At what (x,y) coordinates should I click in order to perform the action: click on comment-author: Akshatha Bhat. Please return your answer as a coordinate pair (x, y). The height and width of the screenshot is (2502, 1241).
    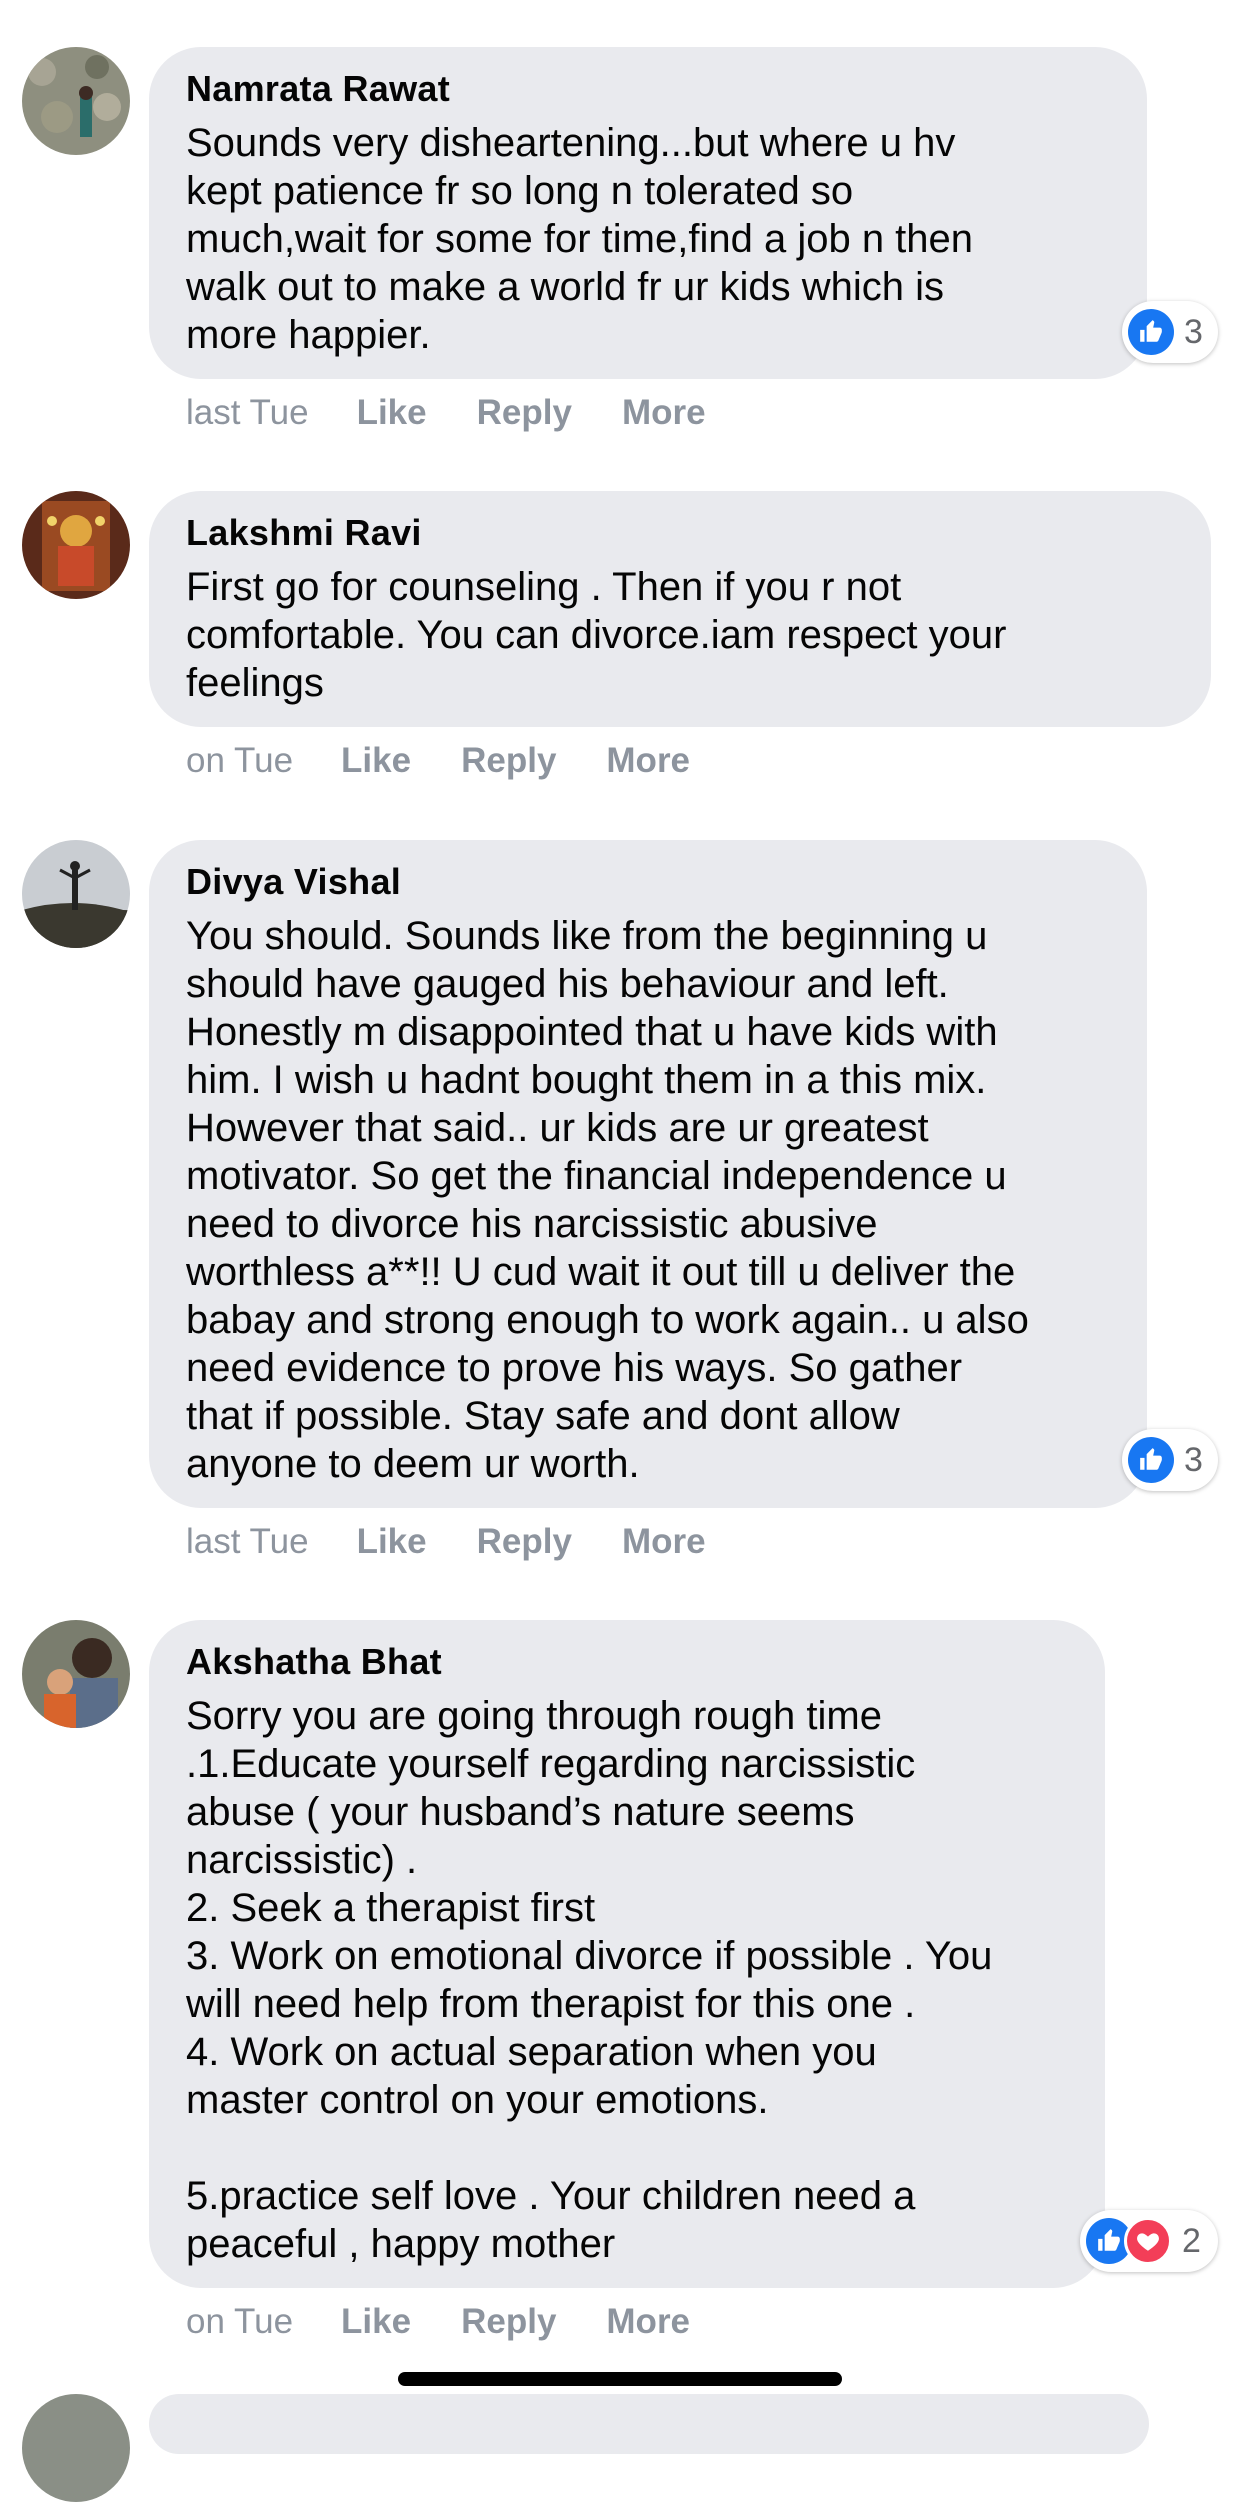
    Looking at the image, I should click on (627, 1662).